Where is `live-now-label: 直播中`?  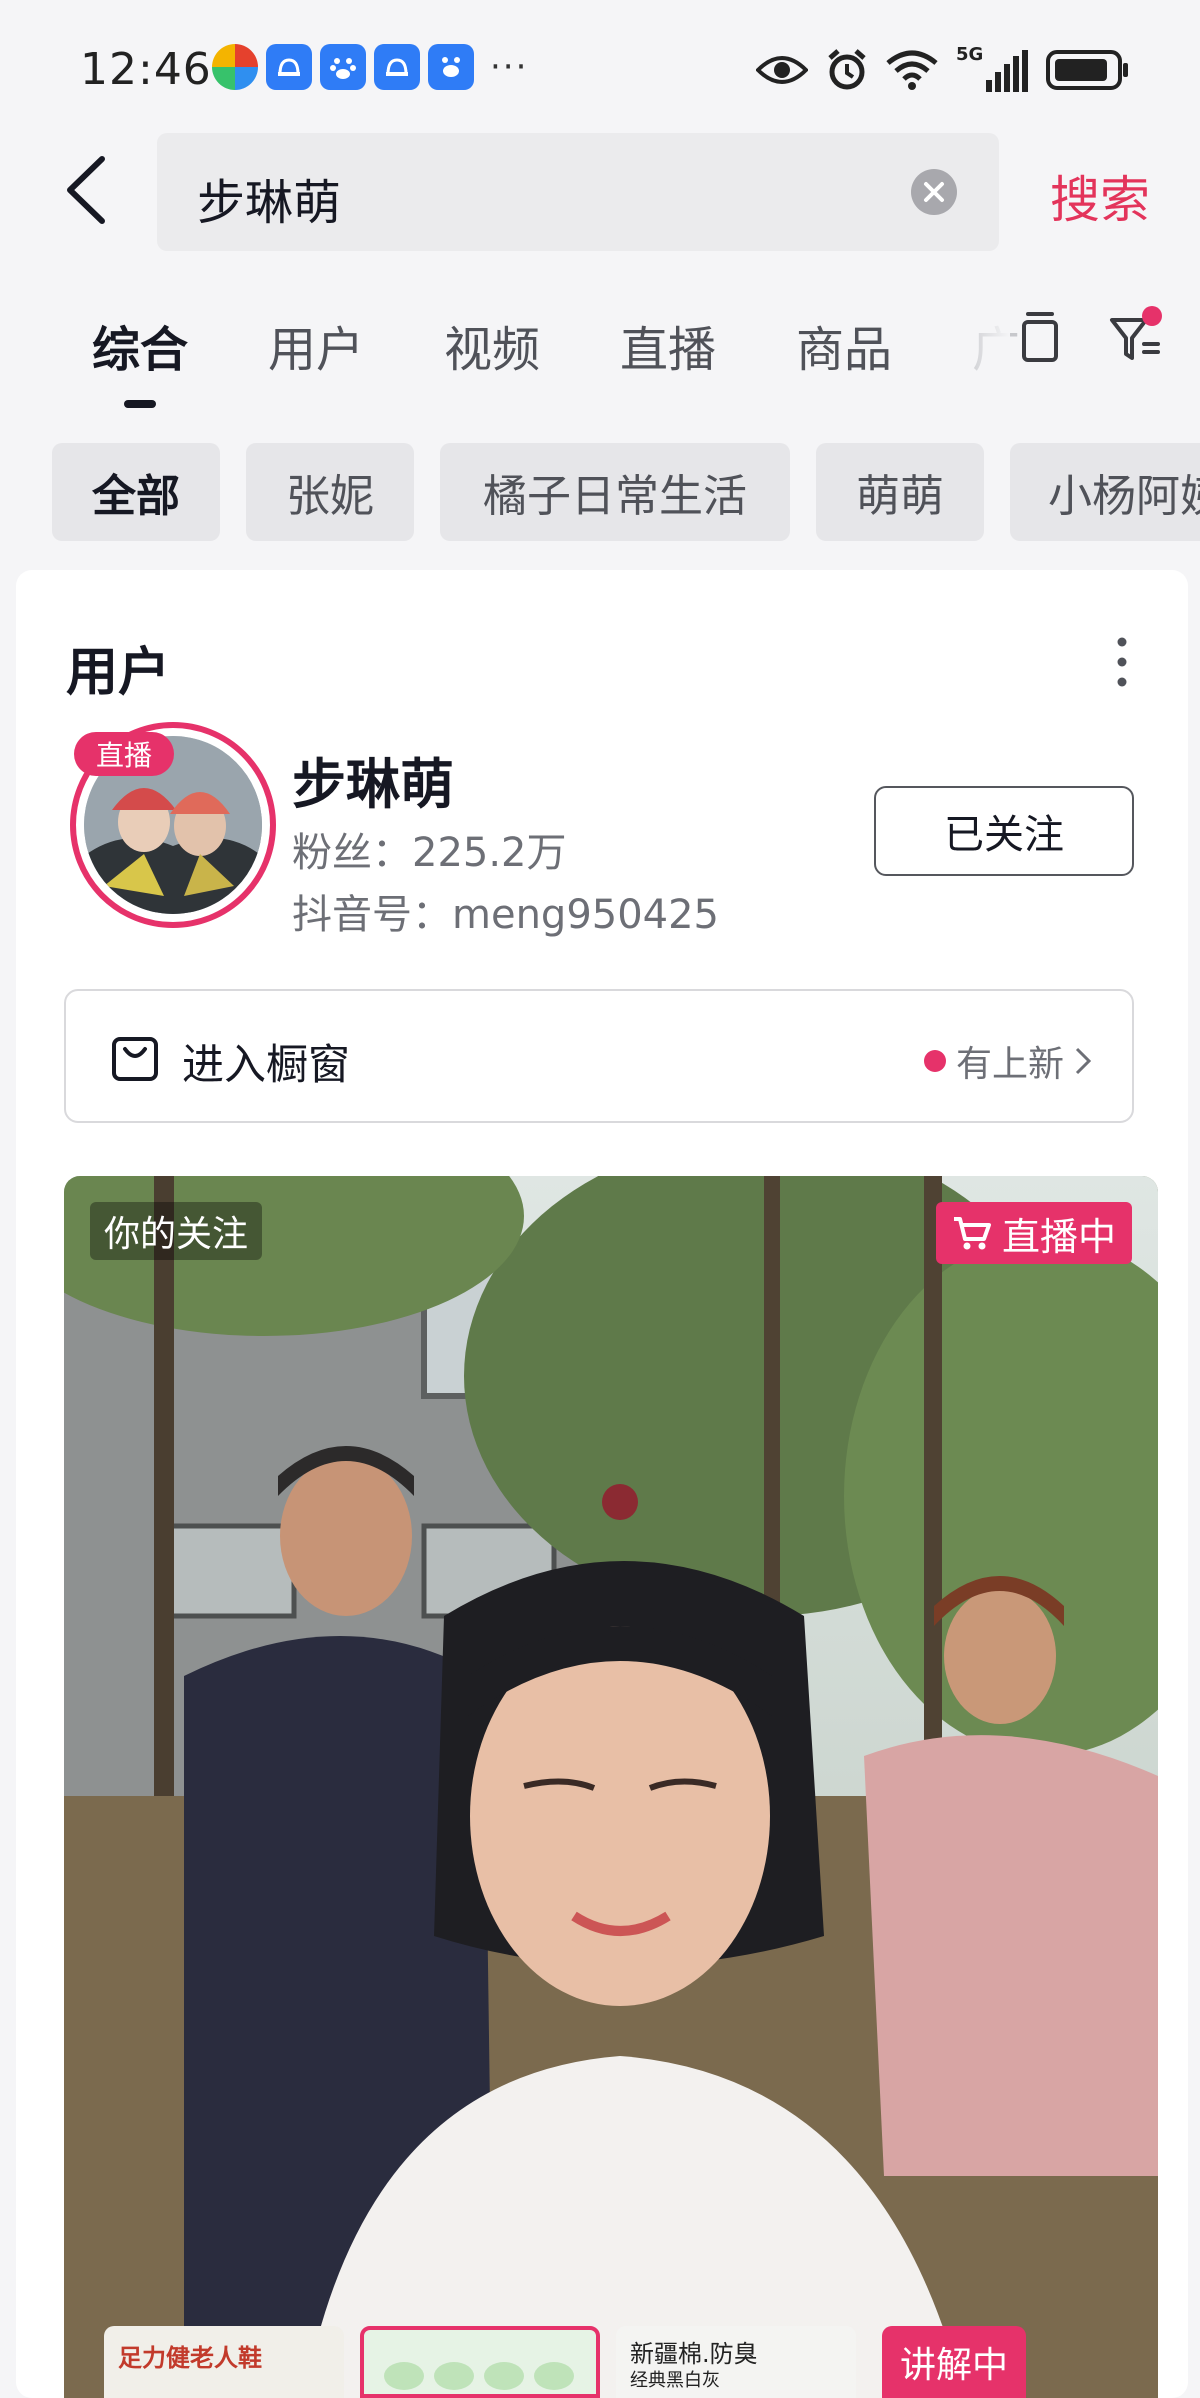 live-now-label: 直播中 is located at coordinates (1058, 1236).